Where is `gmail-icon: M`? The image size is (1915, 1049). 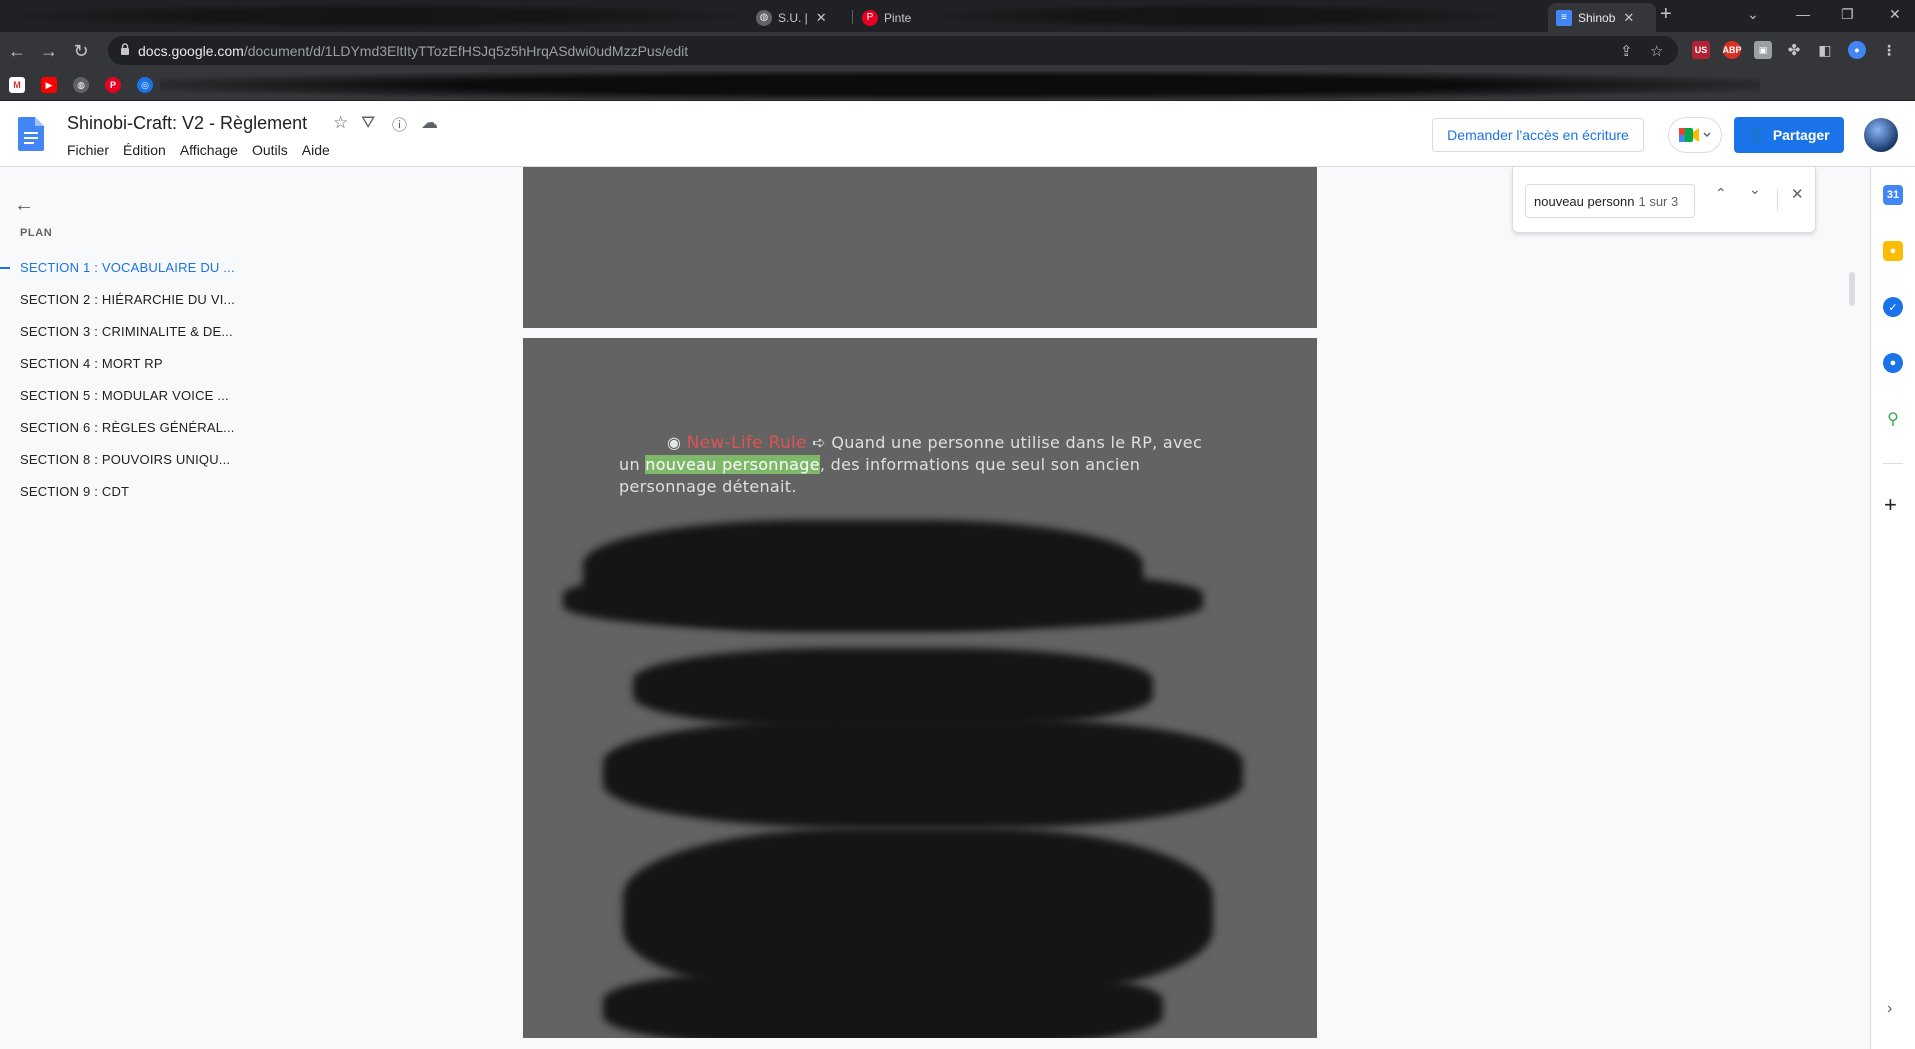
gmail-icon: M is located at coordinates (17, 85).